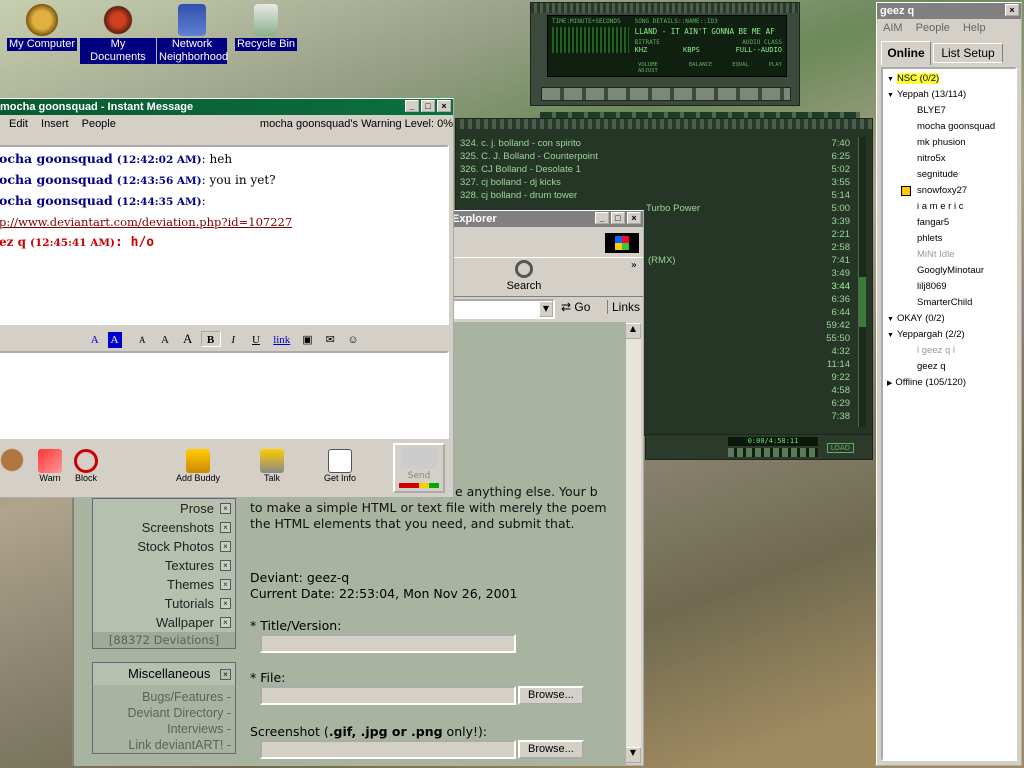 The width and height of the screenshot is (1024, 768). What do you see at coordinates (949, 271) in the screenshot?
I see `buddy-item: GooglyMinotaur` at bounding box center [949, 271].